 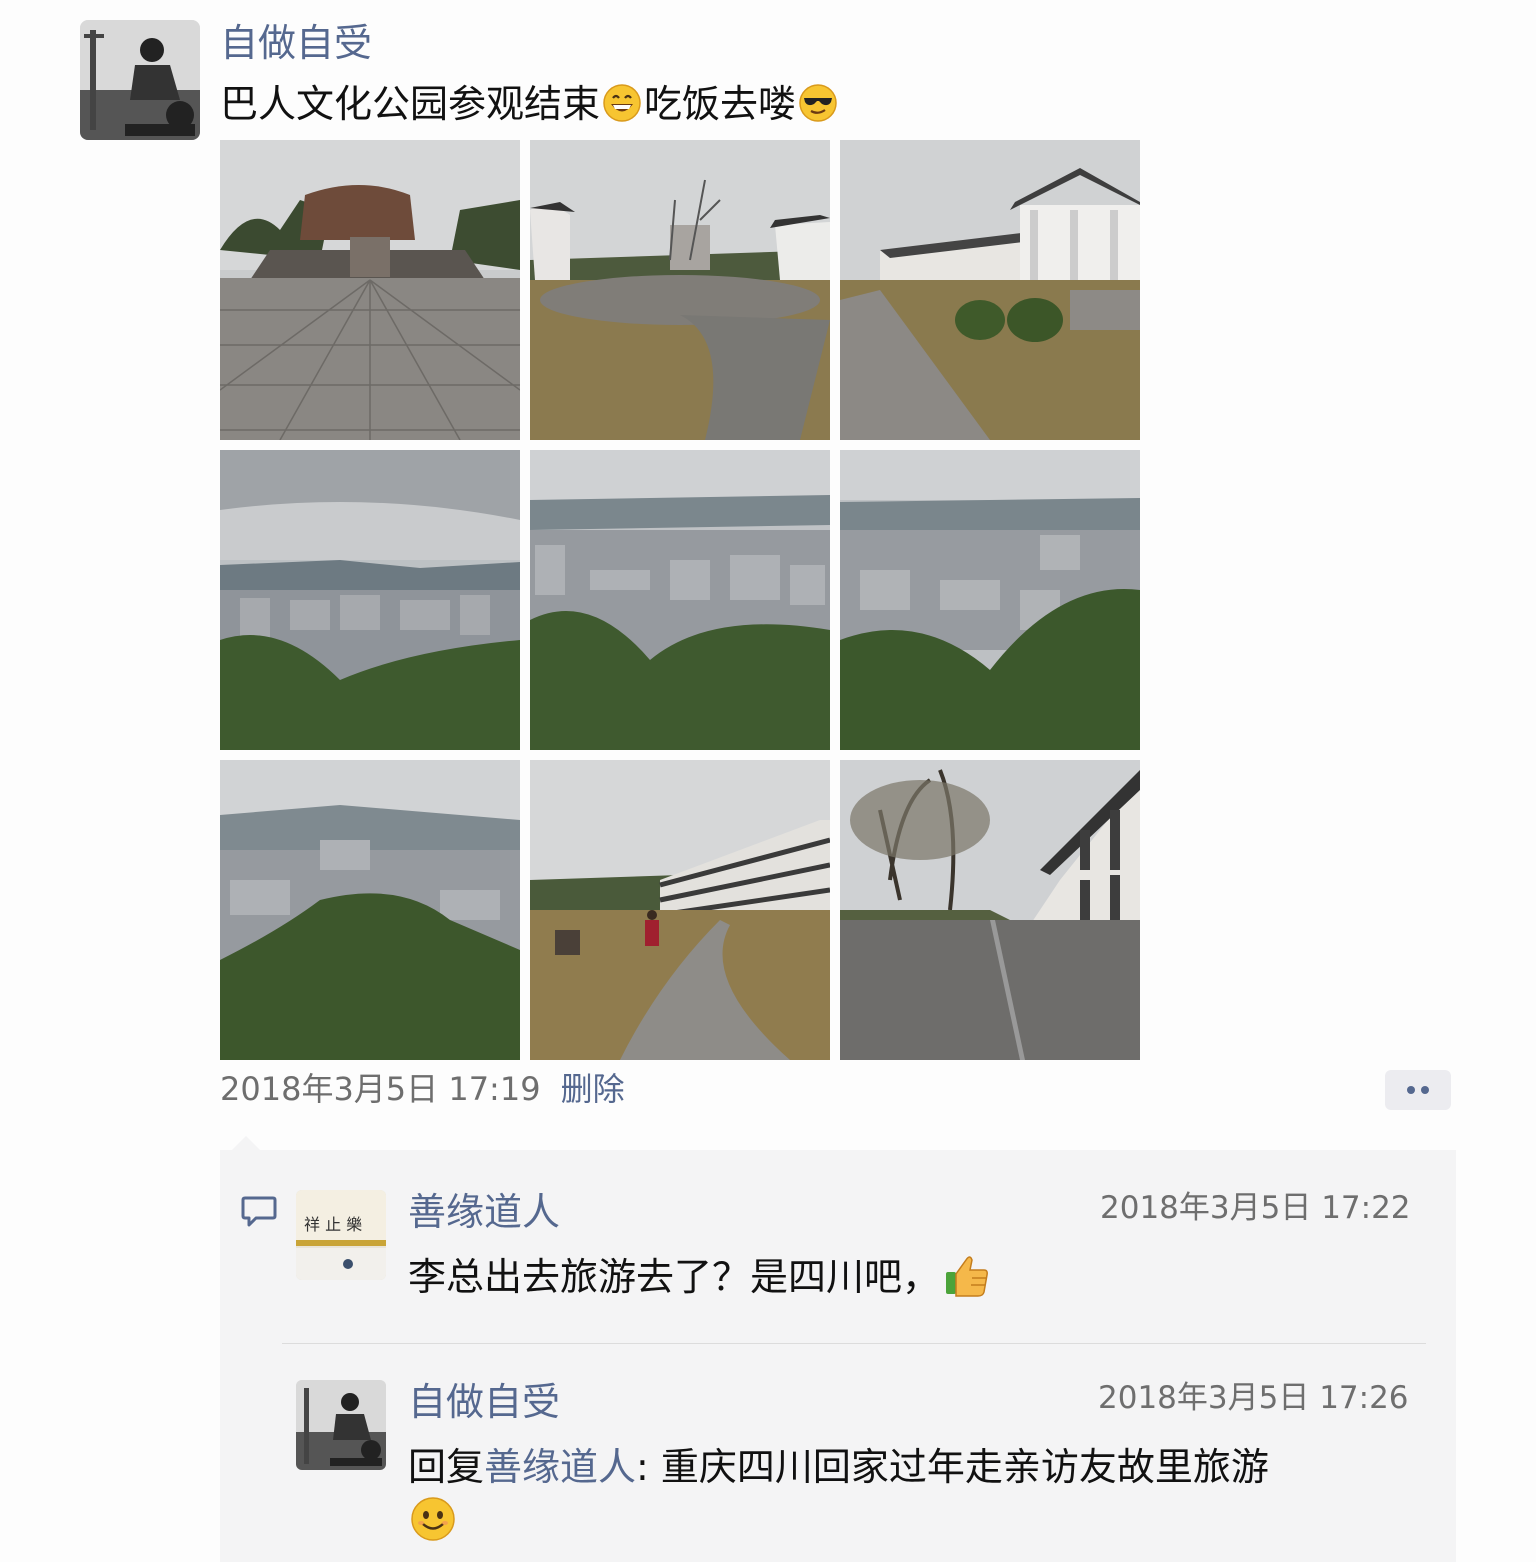 What do you see at coordinates (341, 1425) in the screenshot?
I see `comment-2-avatar` at bounding box center [341, 1425].